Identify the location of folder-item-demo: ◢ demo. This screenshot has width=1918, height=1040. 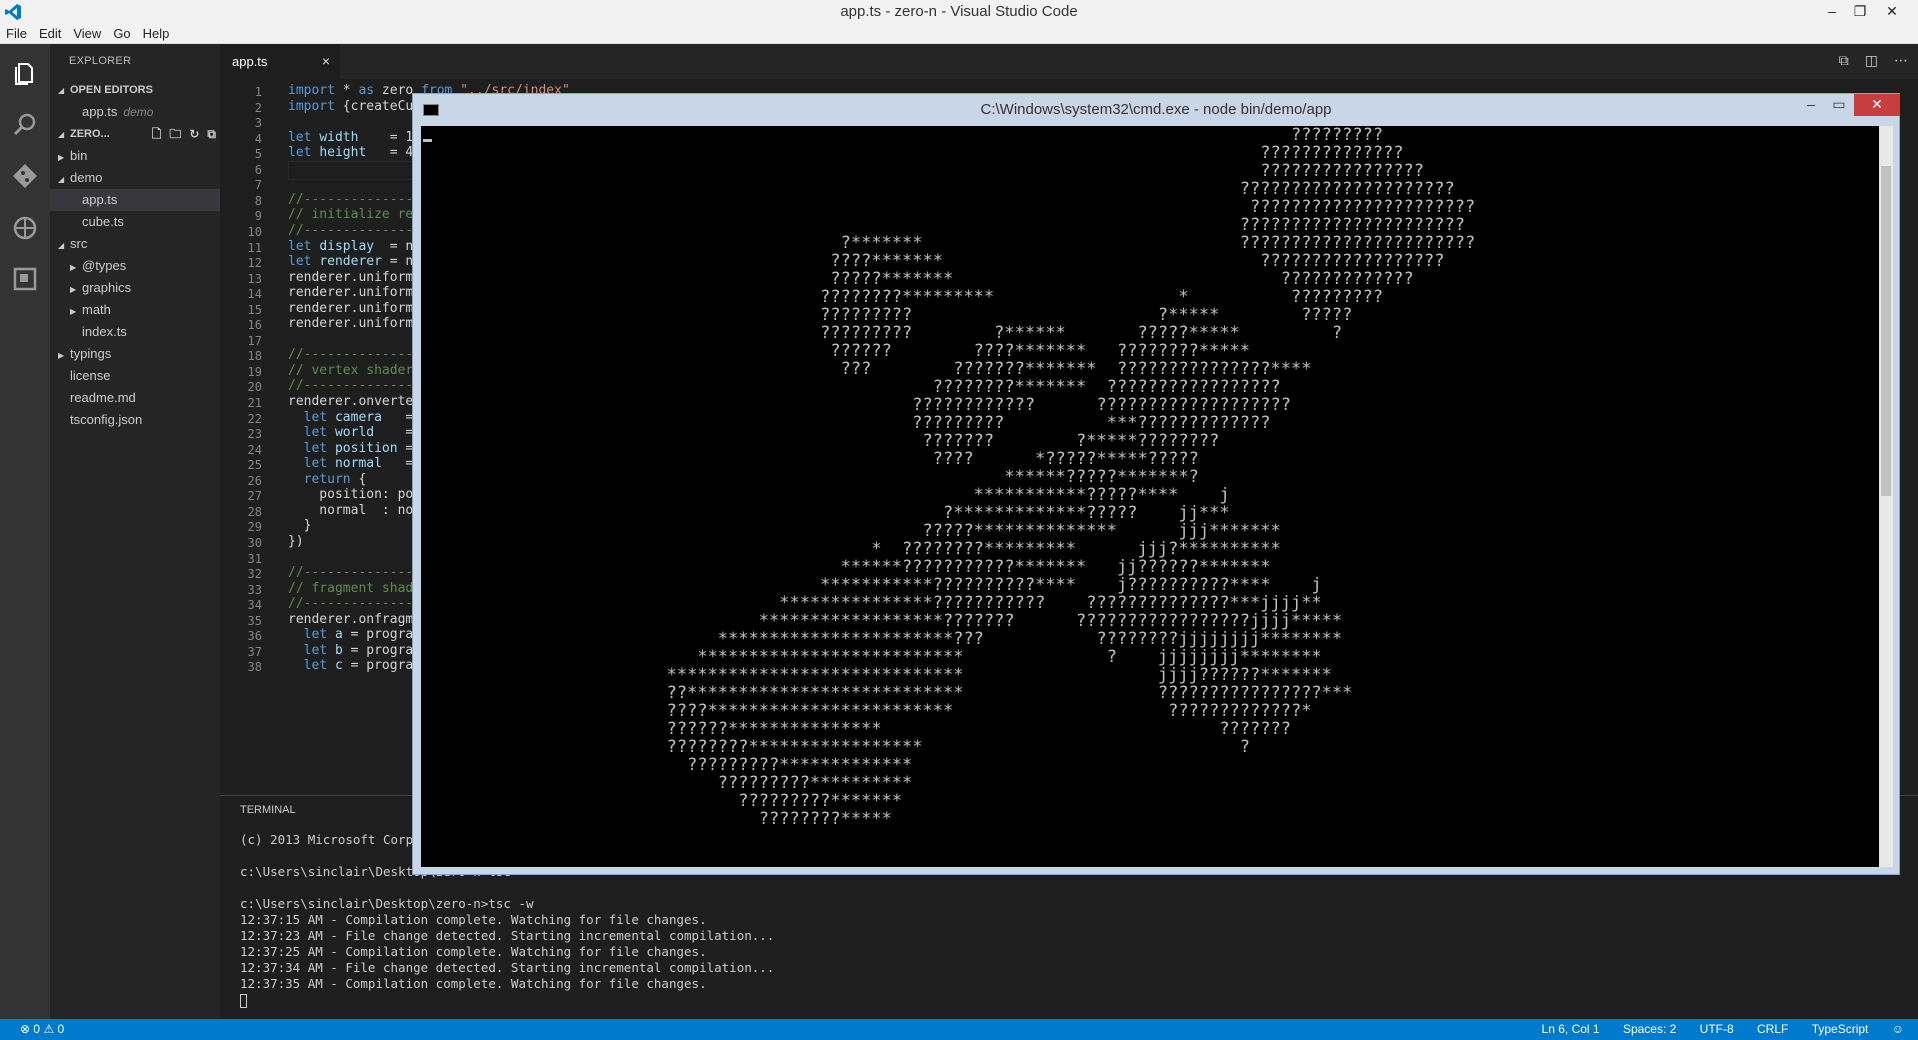
(135, 178).